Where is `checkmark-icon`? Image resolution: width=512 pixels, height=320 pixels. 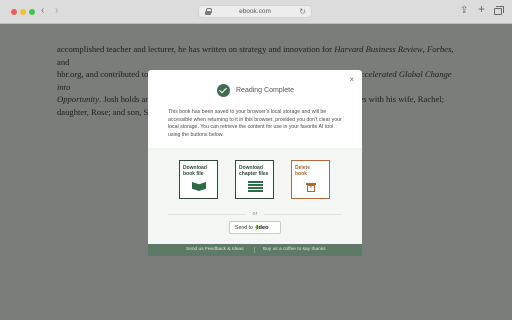 checkmark-icon is located at coordinates (223, 90).